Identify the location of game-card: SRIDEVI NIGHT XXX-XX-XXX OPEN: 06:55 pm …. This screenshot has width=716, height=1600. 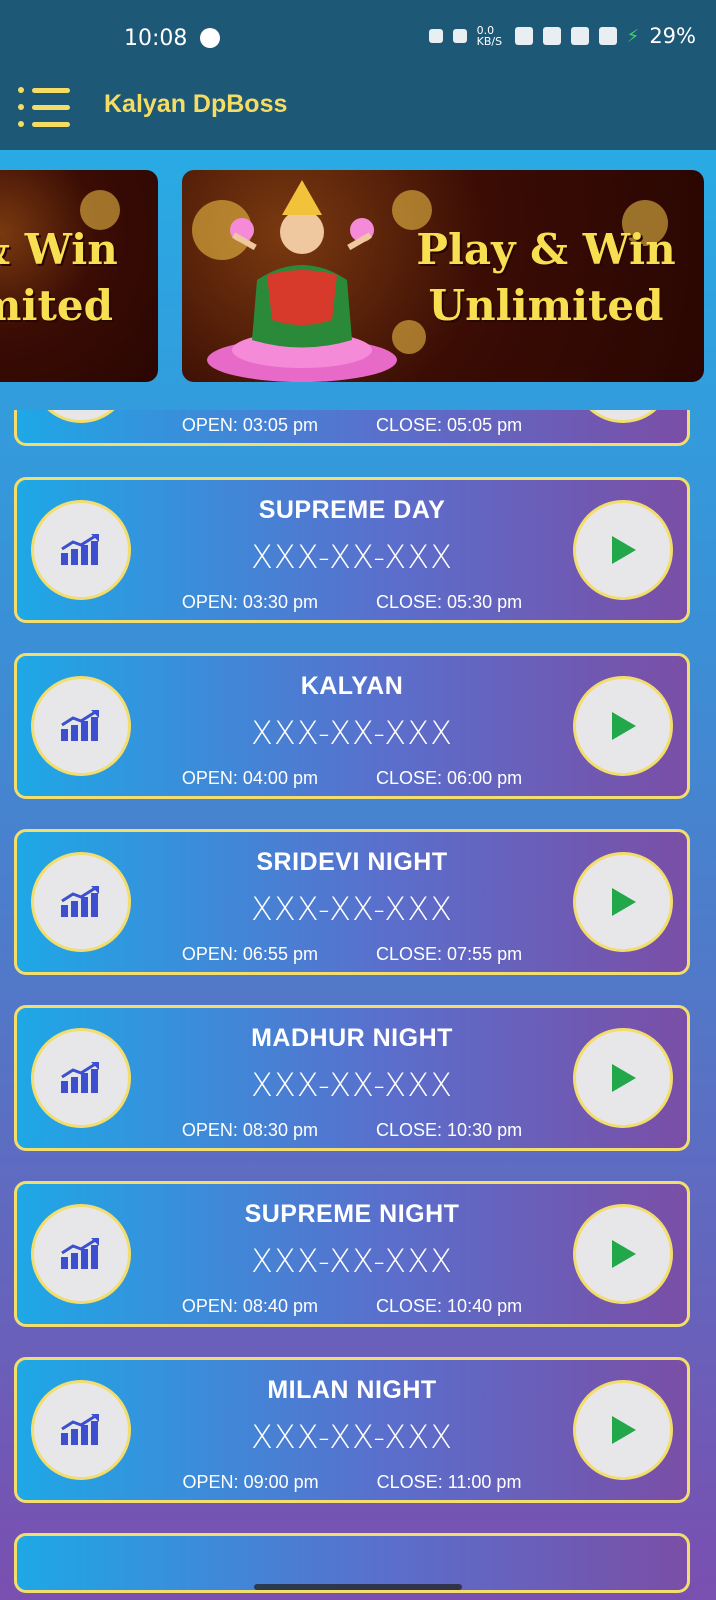
(352, 902).